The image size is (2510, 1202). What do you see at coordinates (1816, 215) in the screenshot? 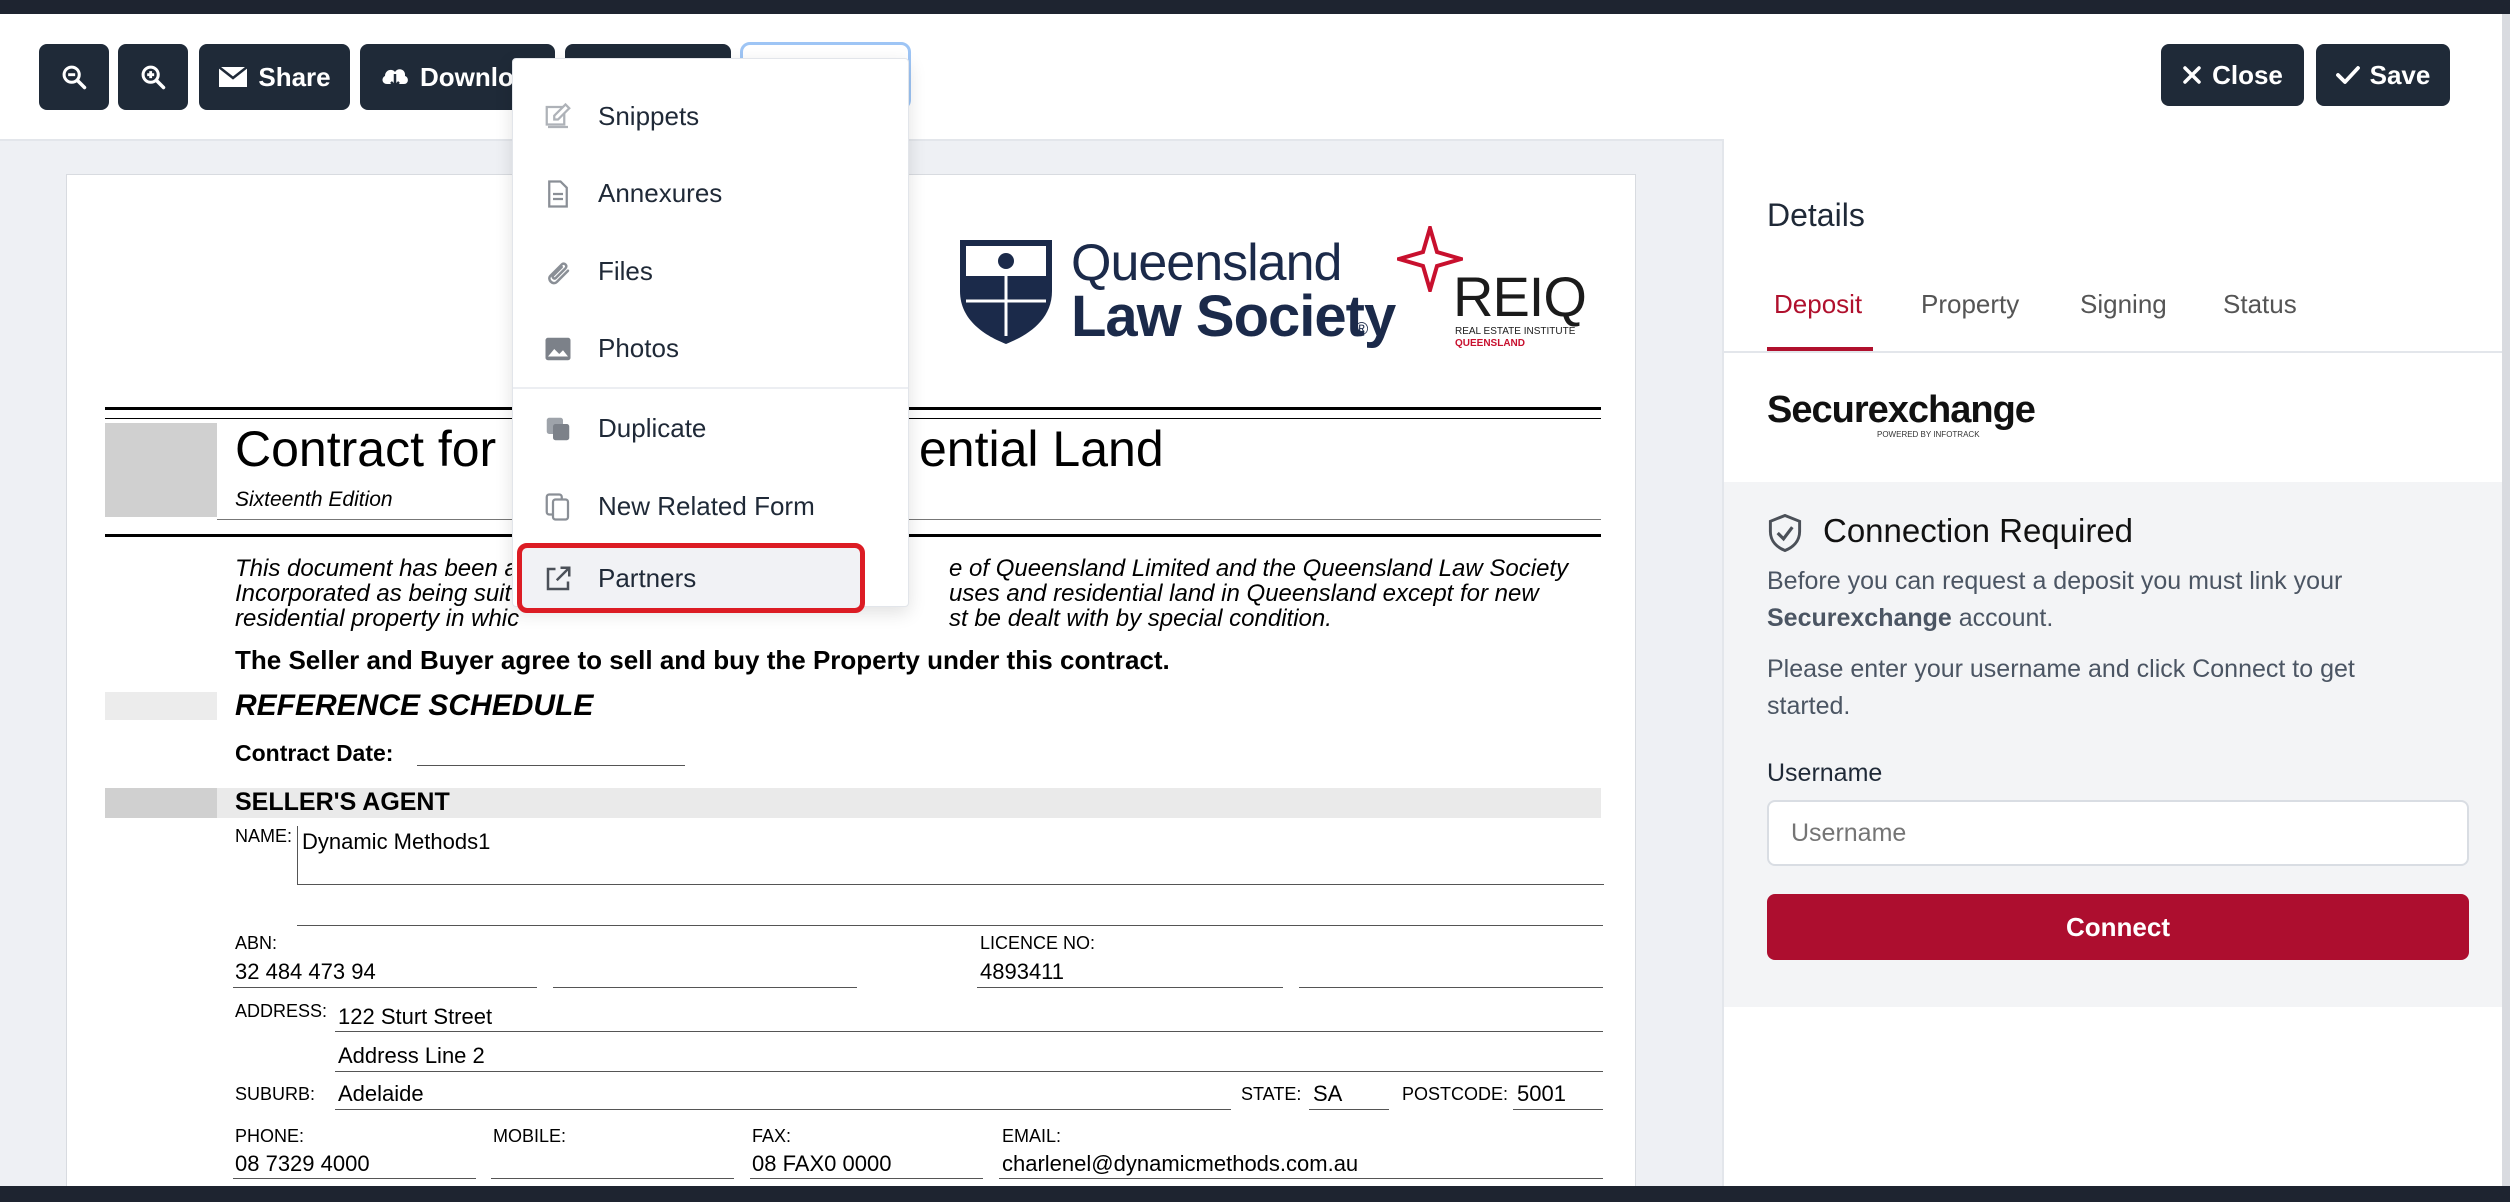
I see `details-title: Details` at bounding box center [1816, 215].